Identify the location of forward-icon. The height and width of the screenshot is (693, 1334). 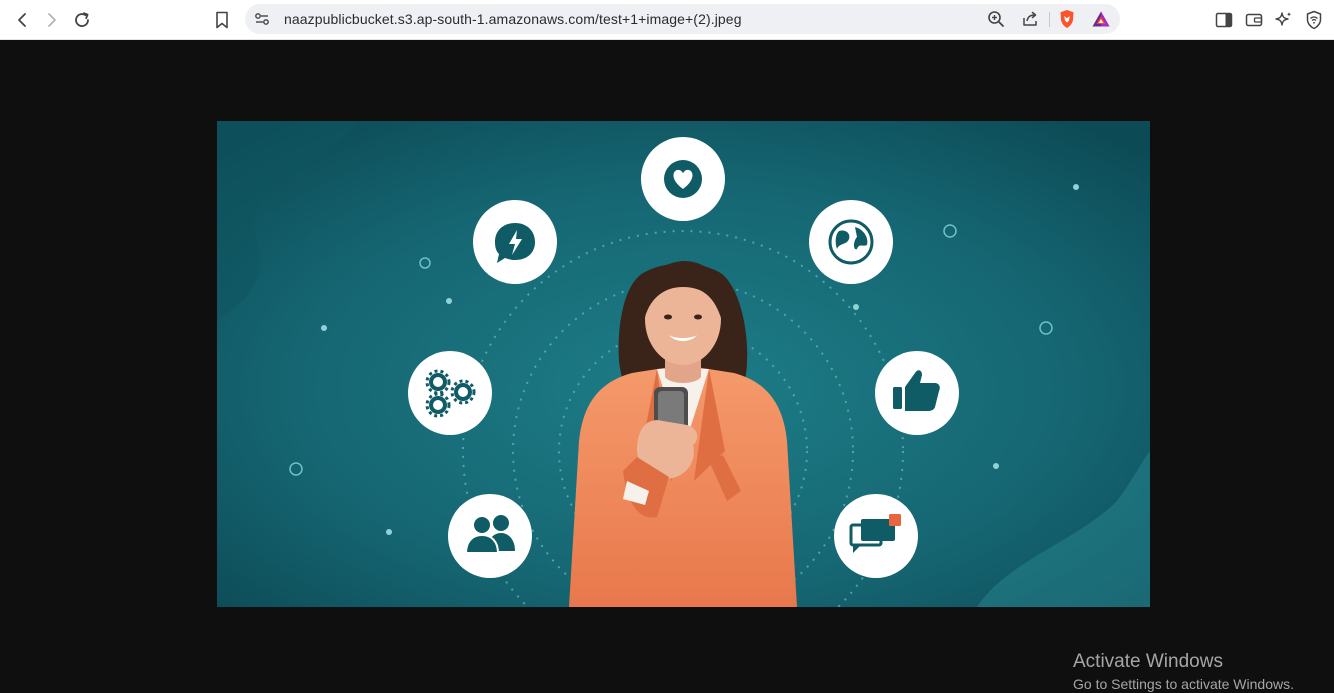
(52, 20).